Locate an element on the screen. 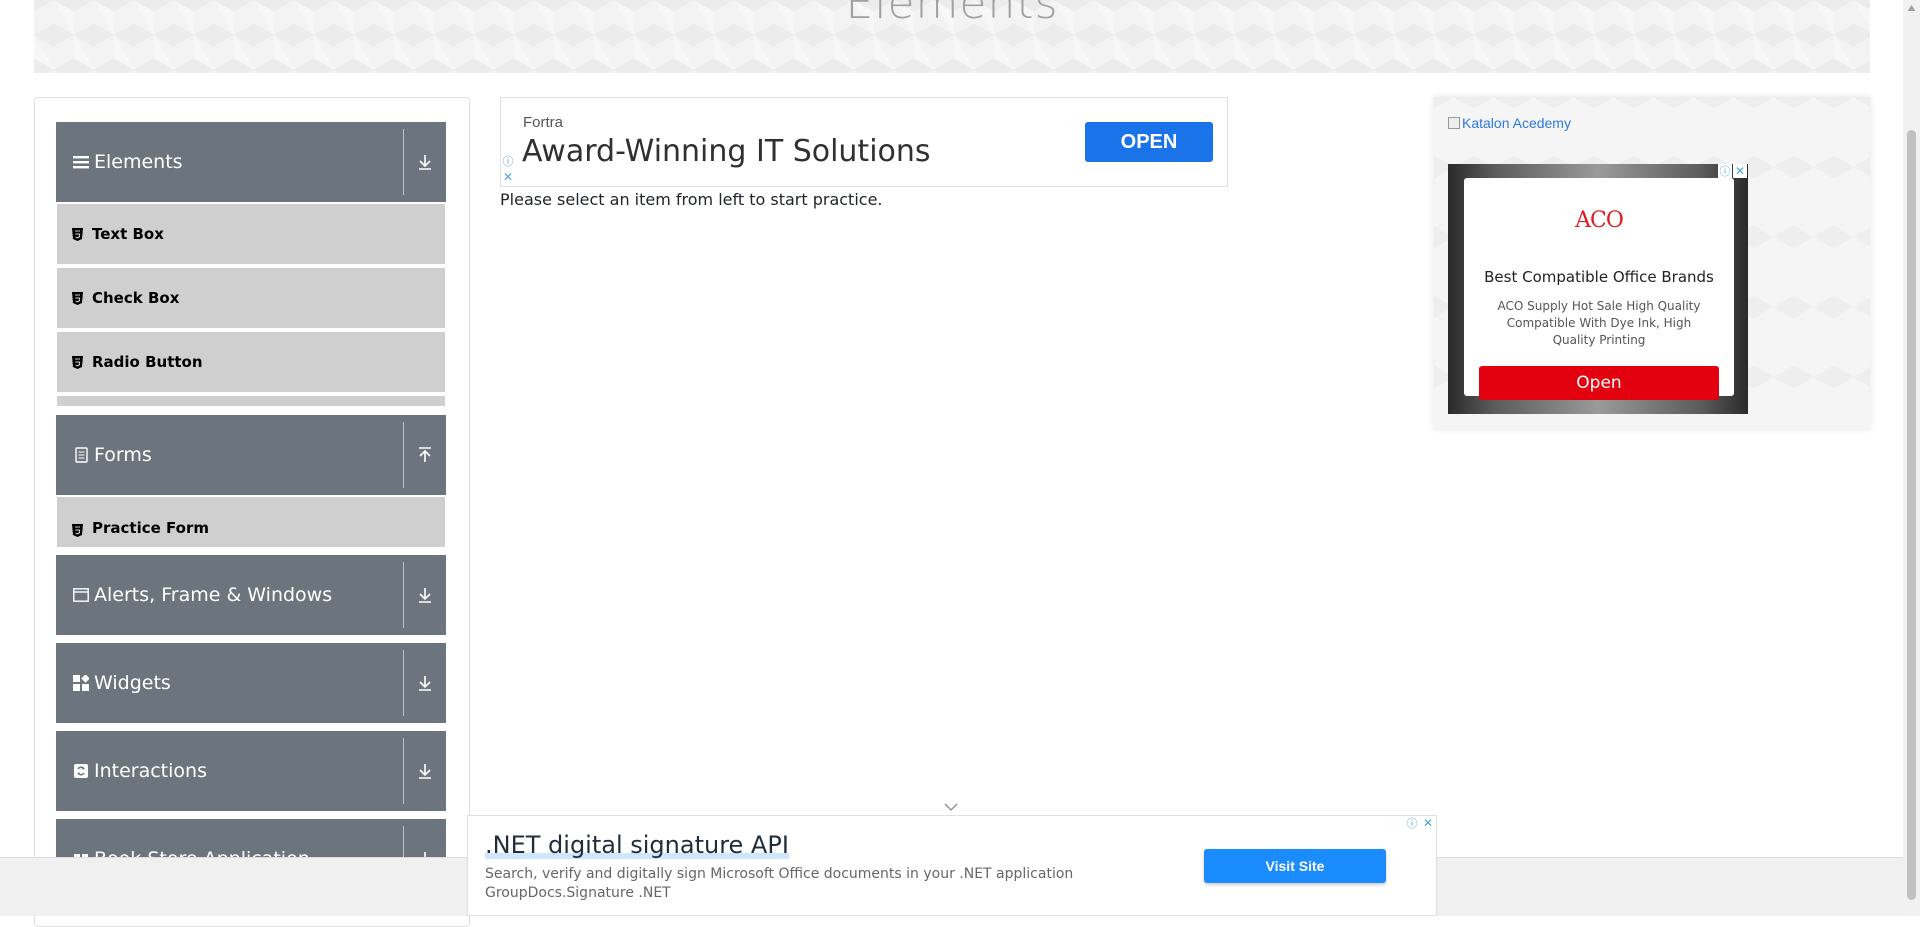 The width and height of the screenshot is (1920, 927). menu-item-label: Check Box is located at coordinates (136, 298).